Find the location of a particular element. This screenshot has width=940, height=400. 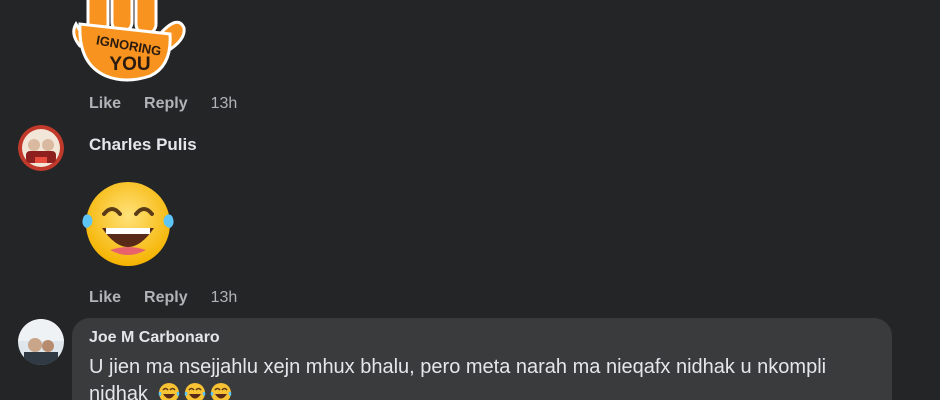

comment-author: Charles Pulis is located at coordinates (143, 145).